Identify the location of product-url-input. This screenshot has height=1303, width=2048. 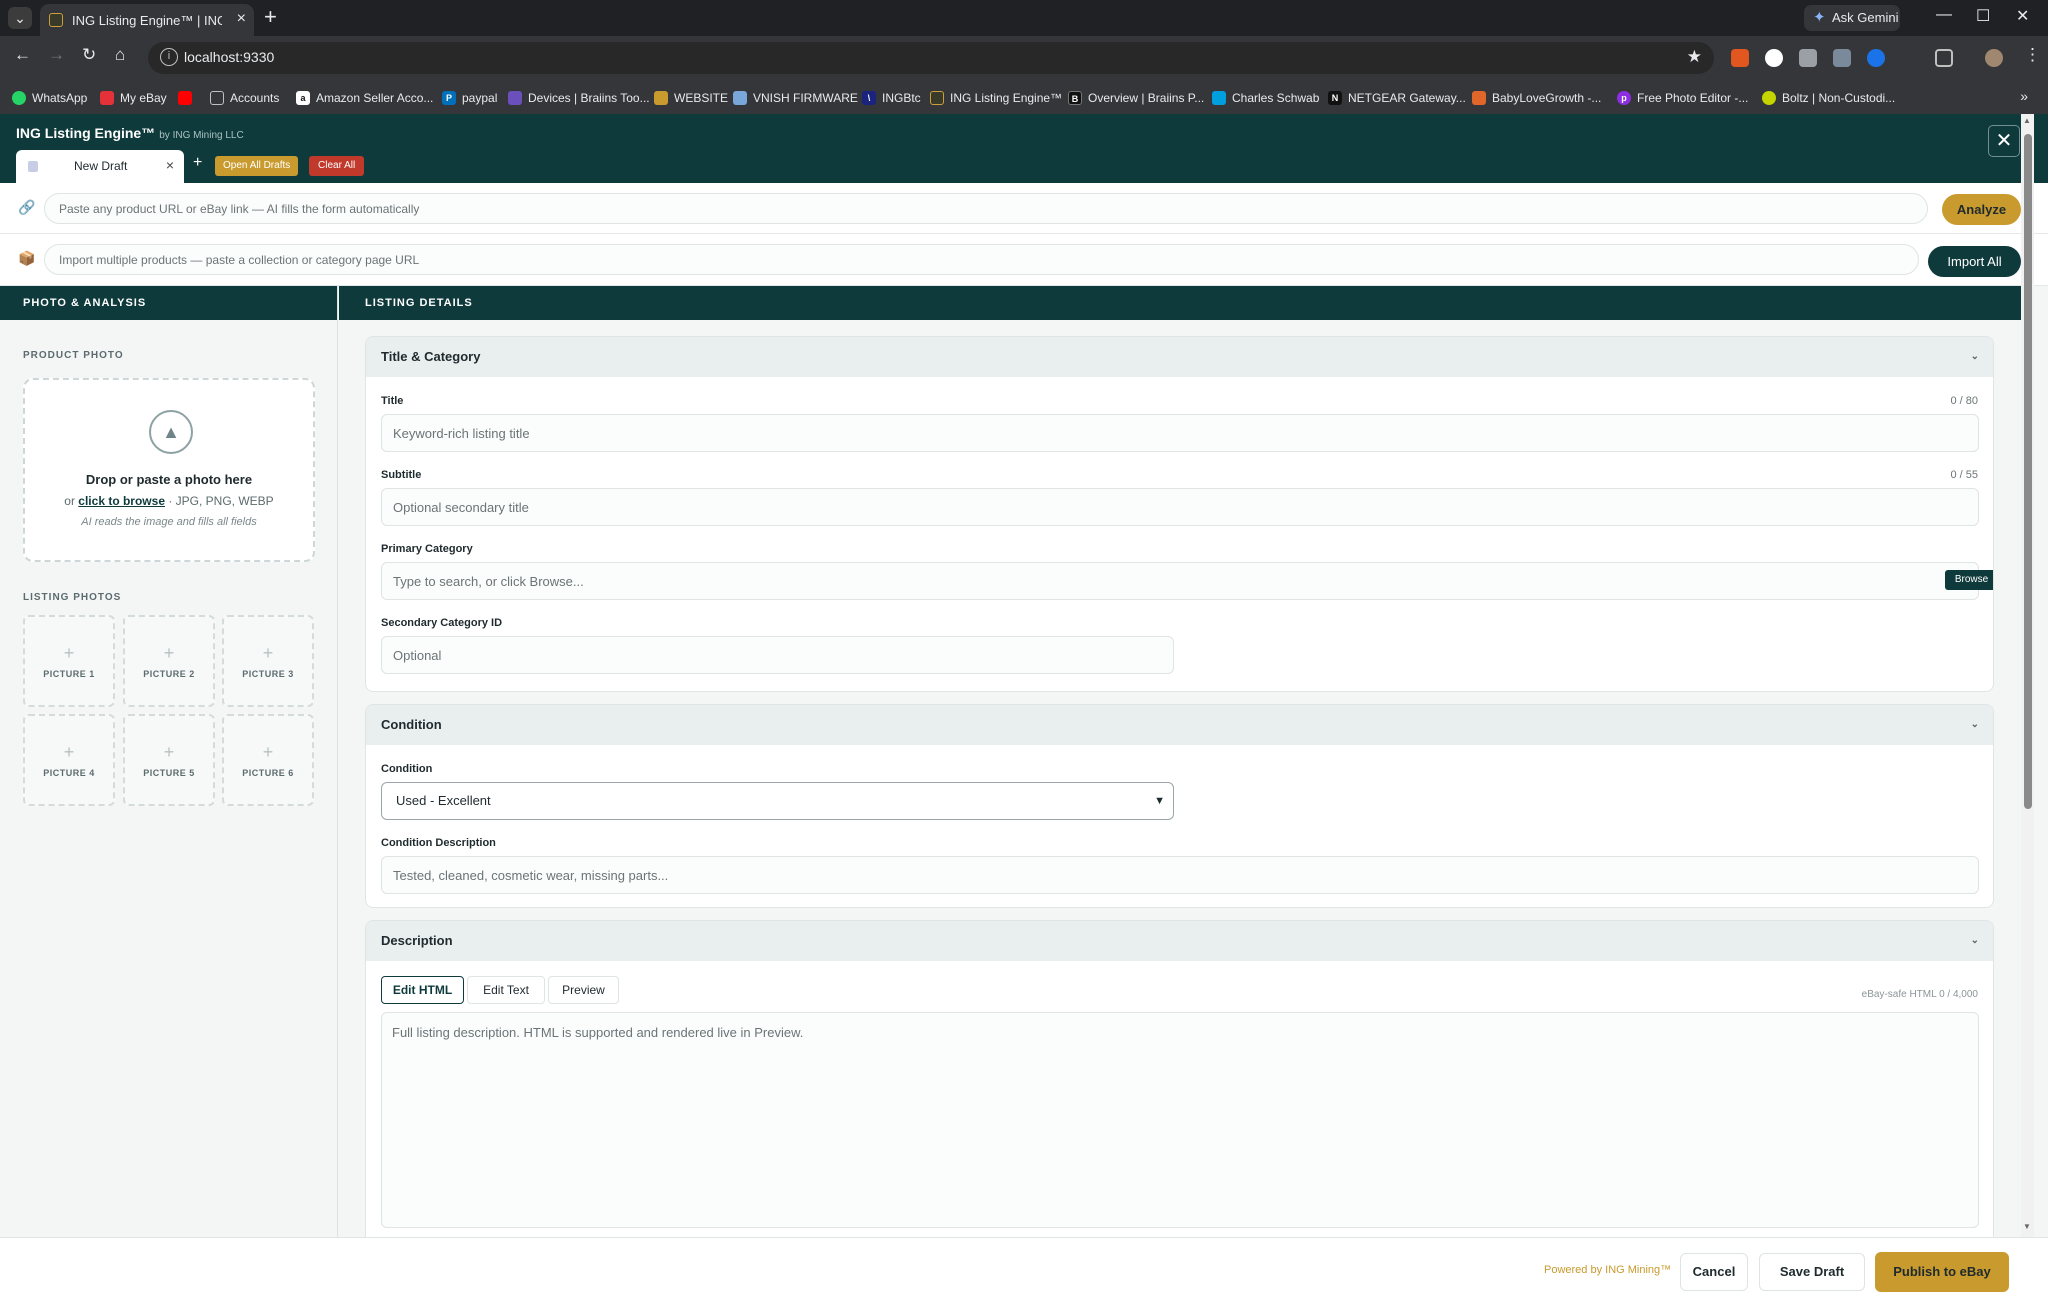
(986, 208).